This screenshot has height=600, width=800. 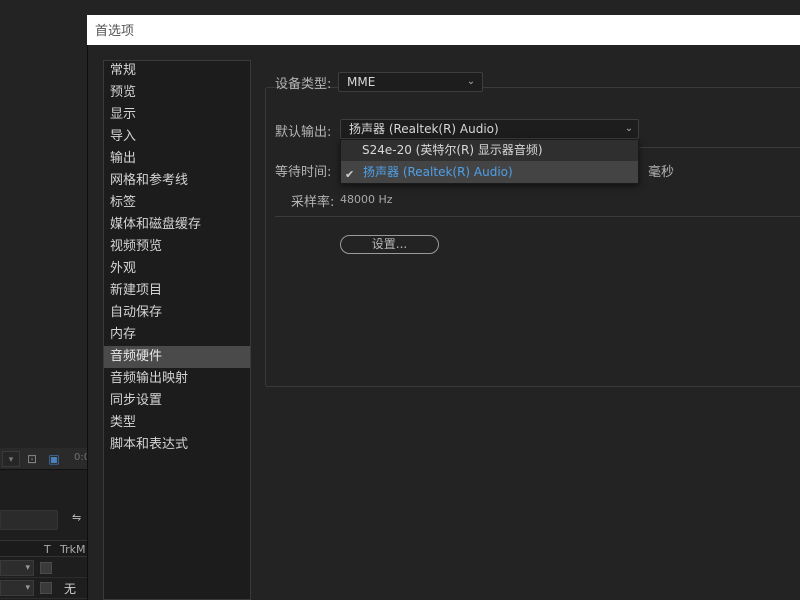 I want to click on sidebar-item: 同步设置, so click(x=177, y=401).